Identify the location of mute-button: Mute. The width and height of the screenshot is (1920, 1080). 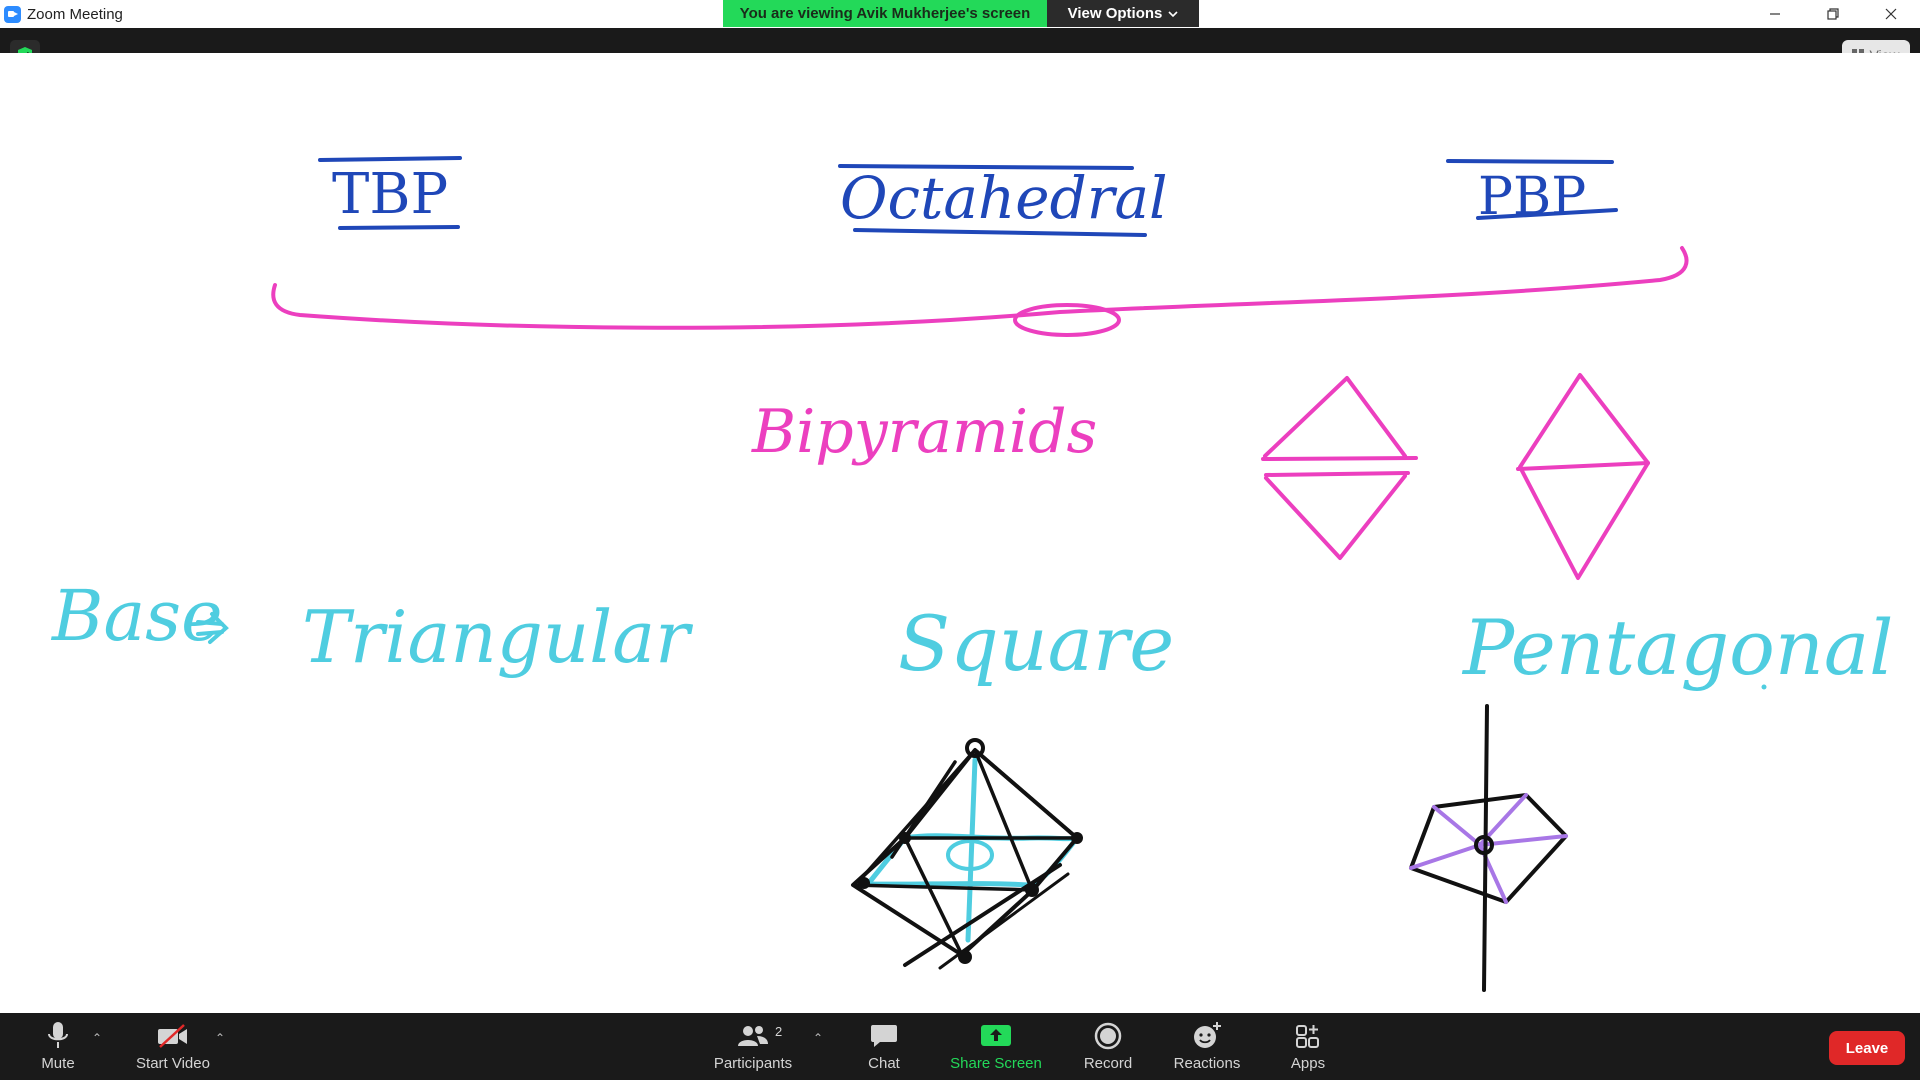
(58, 1047).